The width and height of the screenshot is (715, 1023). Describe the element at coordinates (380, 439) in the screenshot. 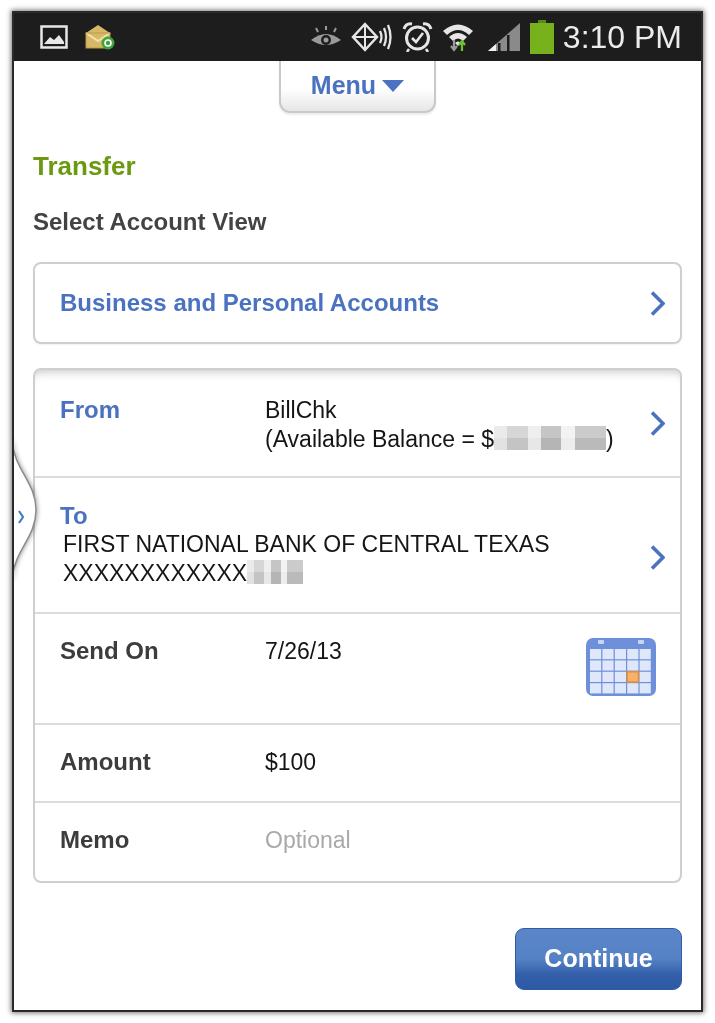

I see `balance-label: (Available Balance = $` at that location.